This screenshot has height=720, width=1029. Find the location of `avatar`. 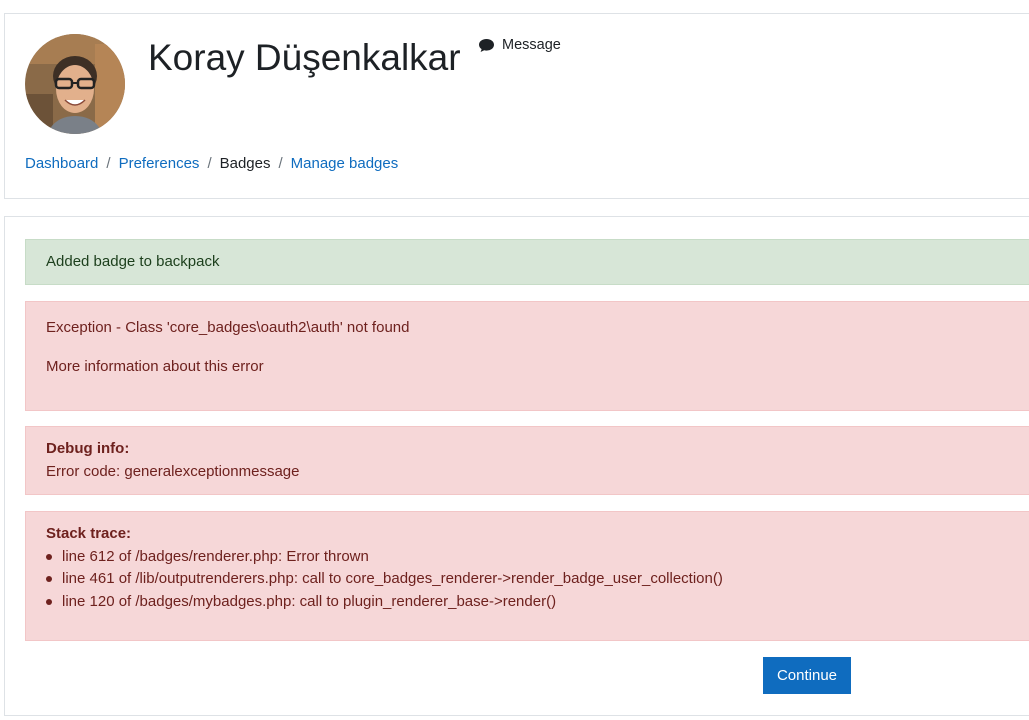

avatar is located at coordinates (75, 84).